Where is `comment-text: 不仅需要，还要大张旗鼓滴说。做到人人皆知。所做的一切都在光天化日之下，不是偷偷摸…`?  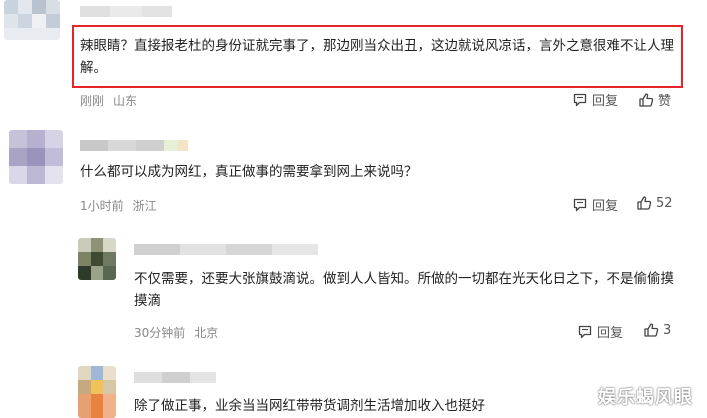
comment-text: 不仅需要，还要大张旗鼓滴说。做到人人皆知。所做的一切都在光天化日之下，不是偷偷摸… is located at coordinates (404, 290).